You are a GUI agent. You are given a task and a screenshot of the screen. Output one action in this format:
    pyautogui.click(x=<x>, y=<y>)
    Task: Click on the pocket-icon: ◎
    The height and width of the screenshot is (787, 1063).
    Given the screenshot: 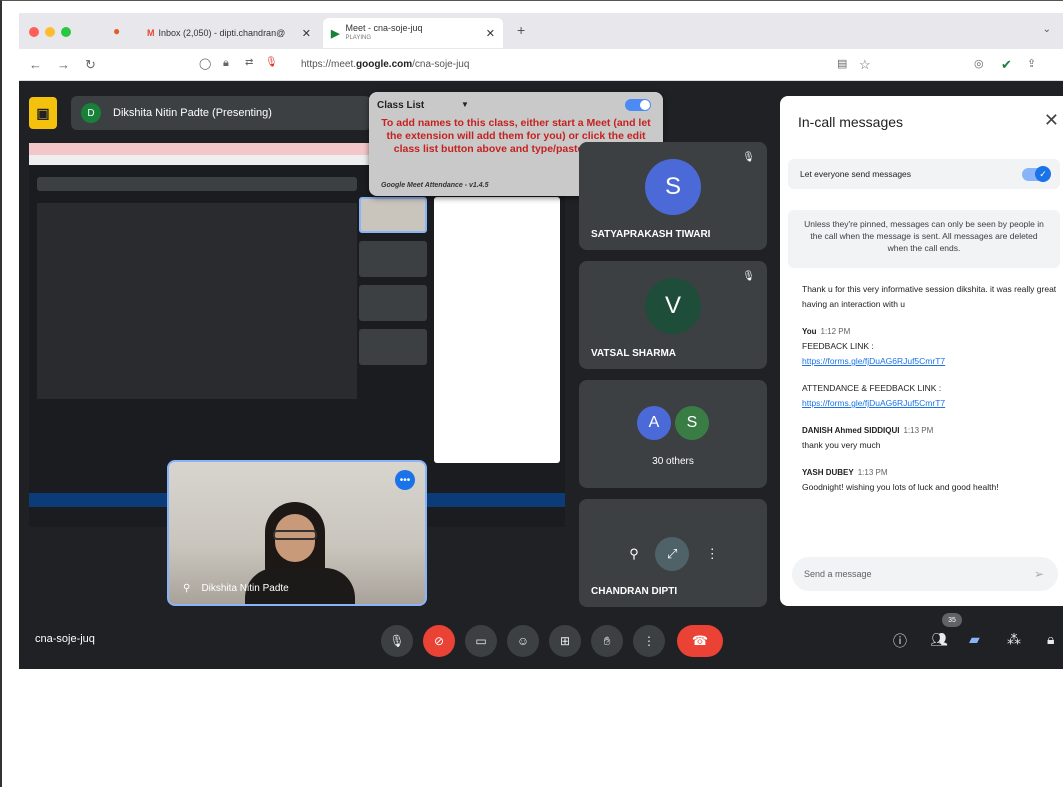 What is the action you would take?
    pyautogui.click(x=979, y=63)
    